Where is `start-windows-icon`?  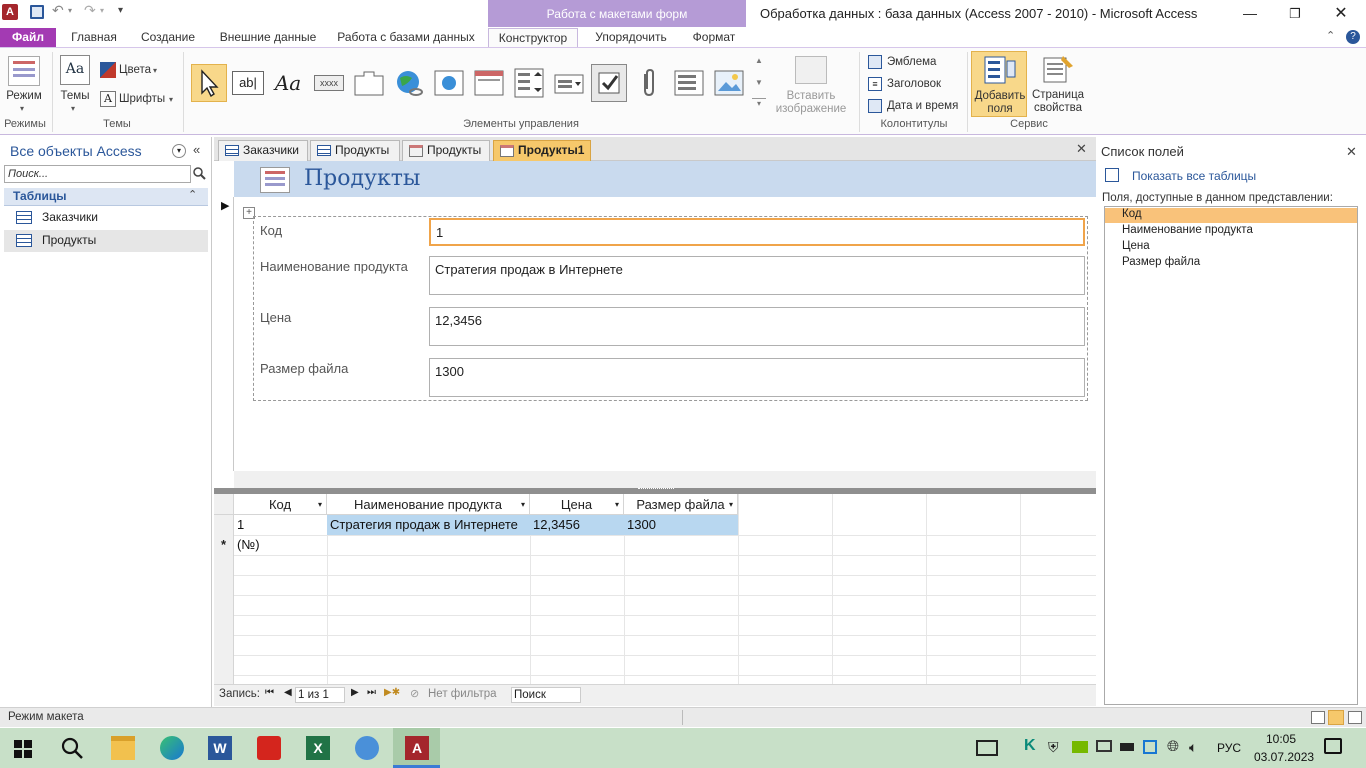 start-windows-icon is located at coordinates (23, 749).